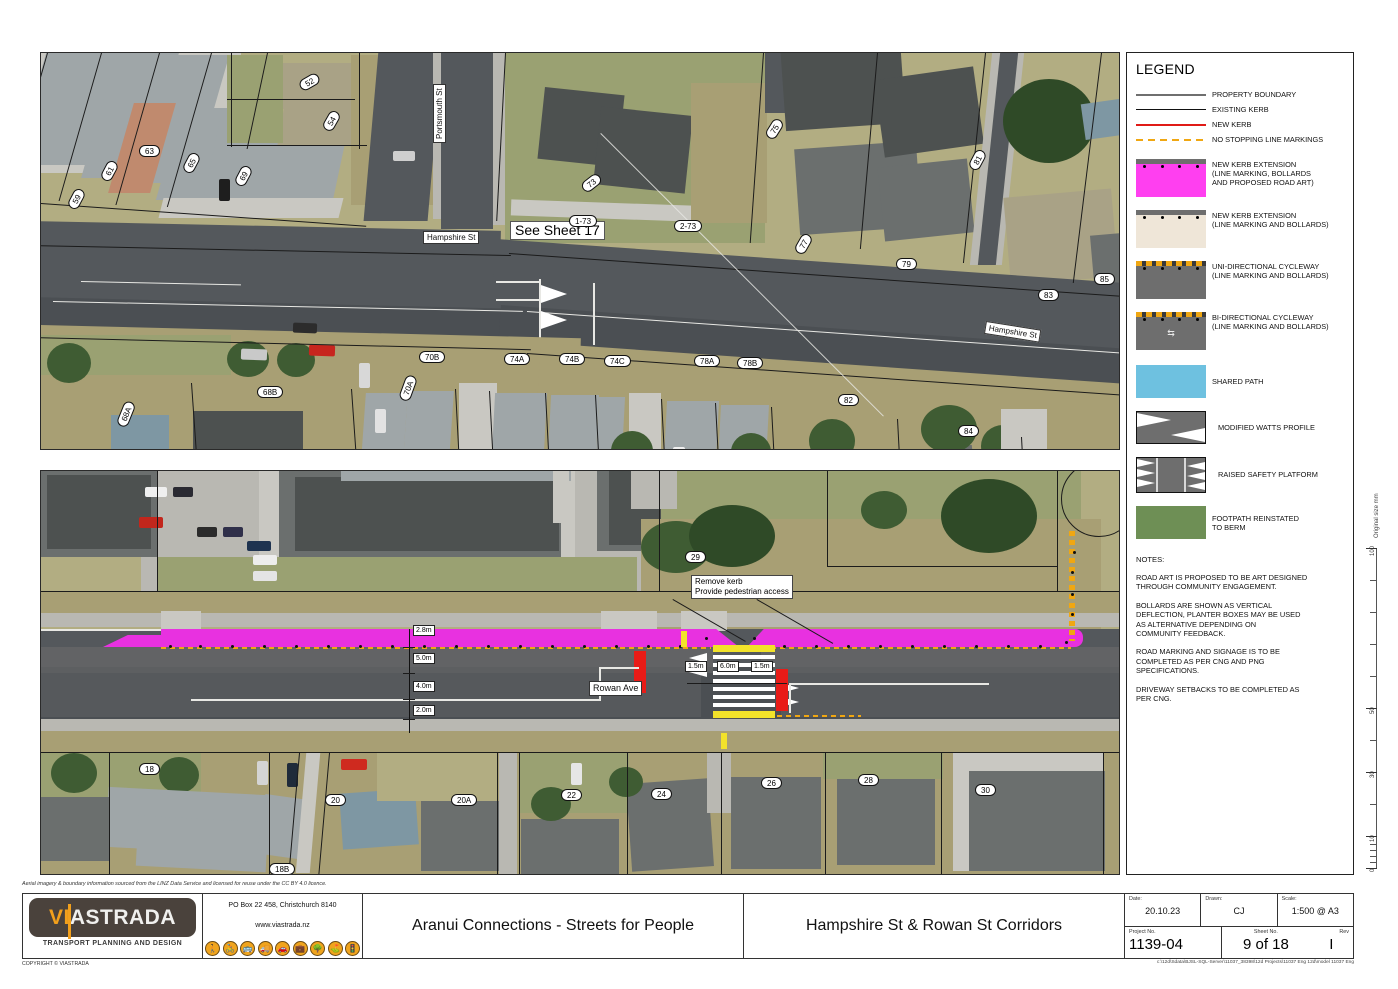 The height and width of the screenshot is (989, 1398). Describe the element at coordinates (1268, 139) in the screenshot. I see `legend-item-label: NO STOPPING LINE MARKINGS` at that location.